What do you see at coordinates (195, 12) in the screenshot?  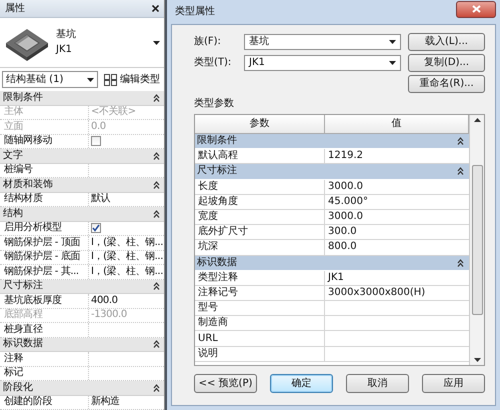 I see `dialog-title: 类型属性` at bounding box center [195, 12].